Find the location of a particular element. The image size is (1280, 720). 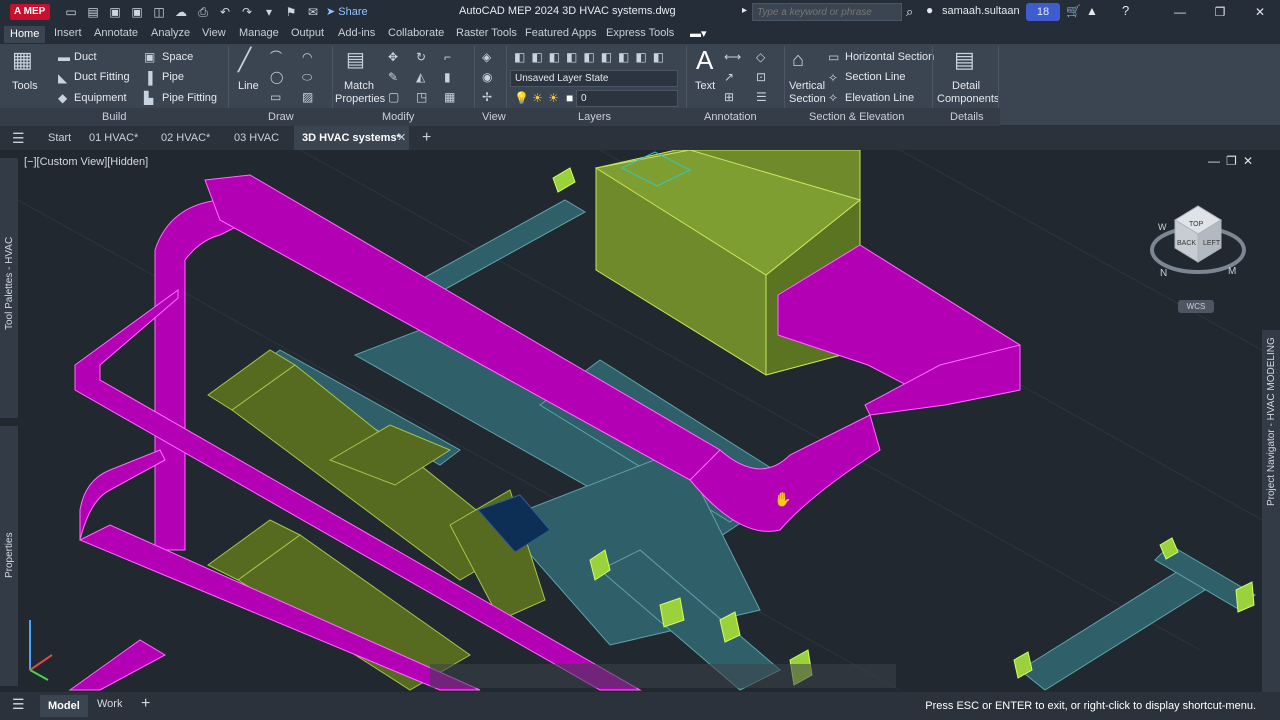

doc-tab-01-hvac: 01 HVAC* is located at coordinates (113, 138).